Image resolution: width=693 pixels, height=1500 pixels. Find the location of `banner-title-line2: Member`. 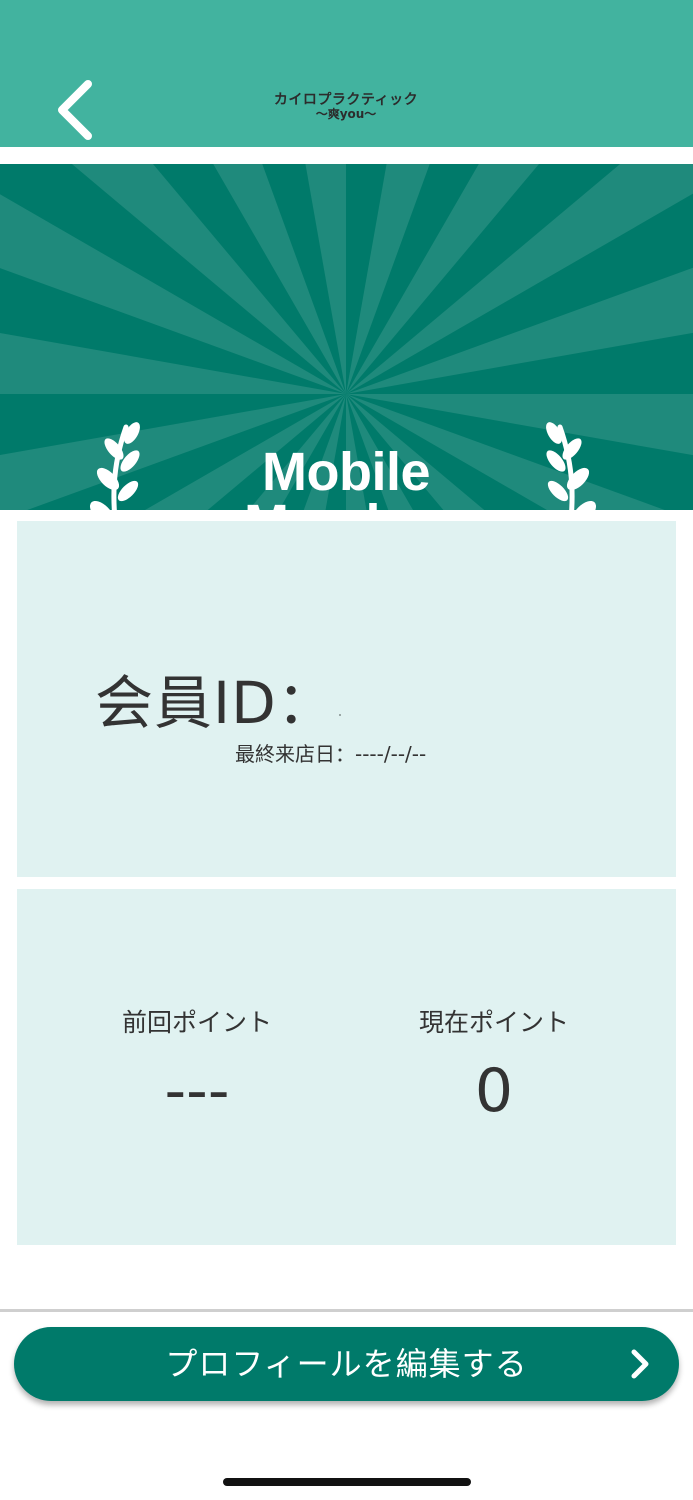

banner-title-line2: Member is located at coordinates (346, 503).